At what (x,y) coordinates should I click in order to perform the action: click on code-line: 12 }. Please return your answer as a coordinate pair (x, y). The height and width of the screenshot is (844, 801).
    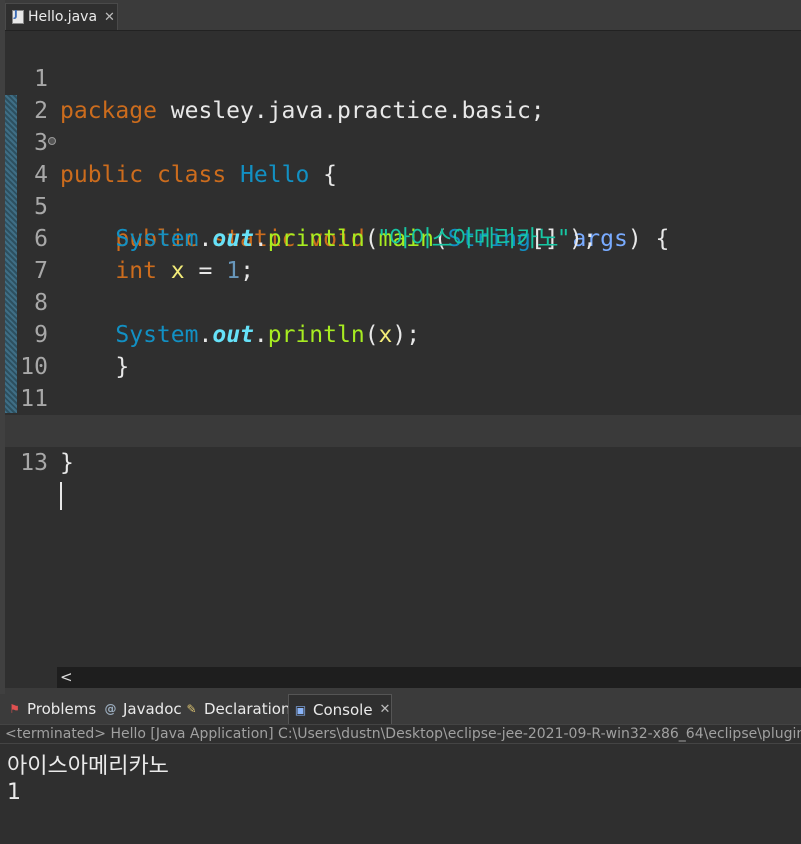
    Looking at the image, I should click on (403, 429).